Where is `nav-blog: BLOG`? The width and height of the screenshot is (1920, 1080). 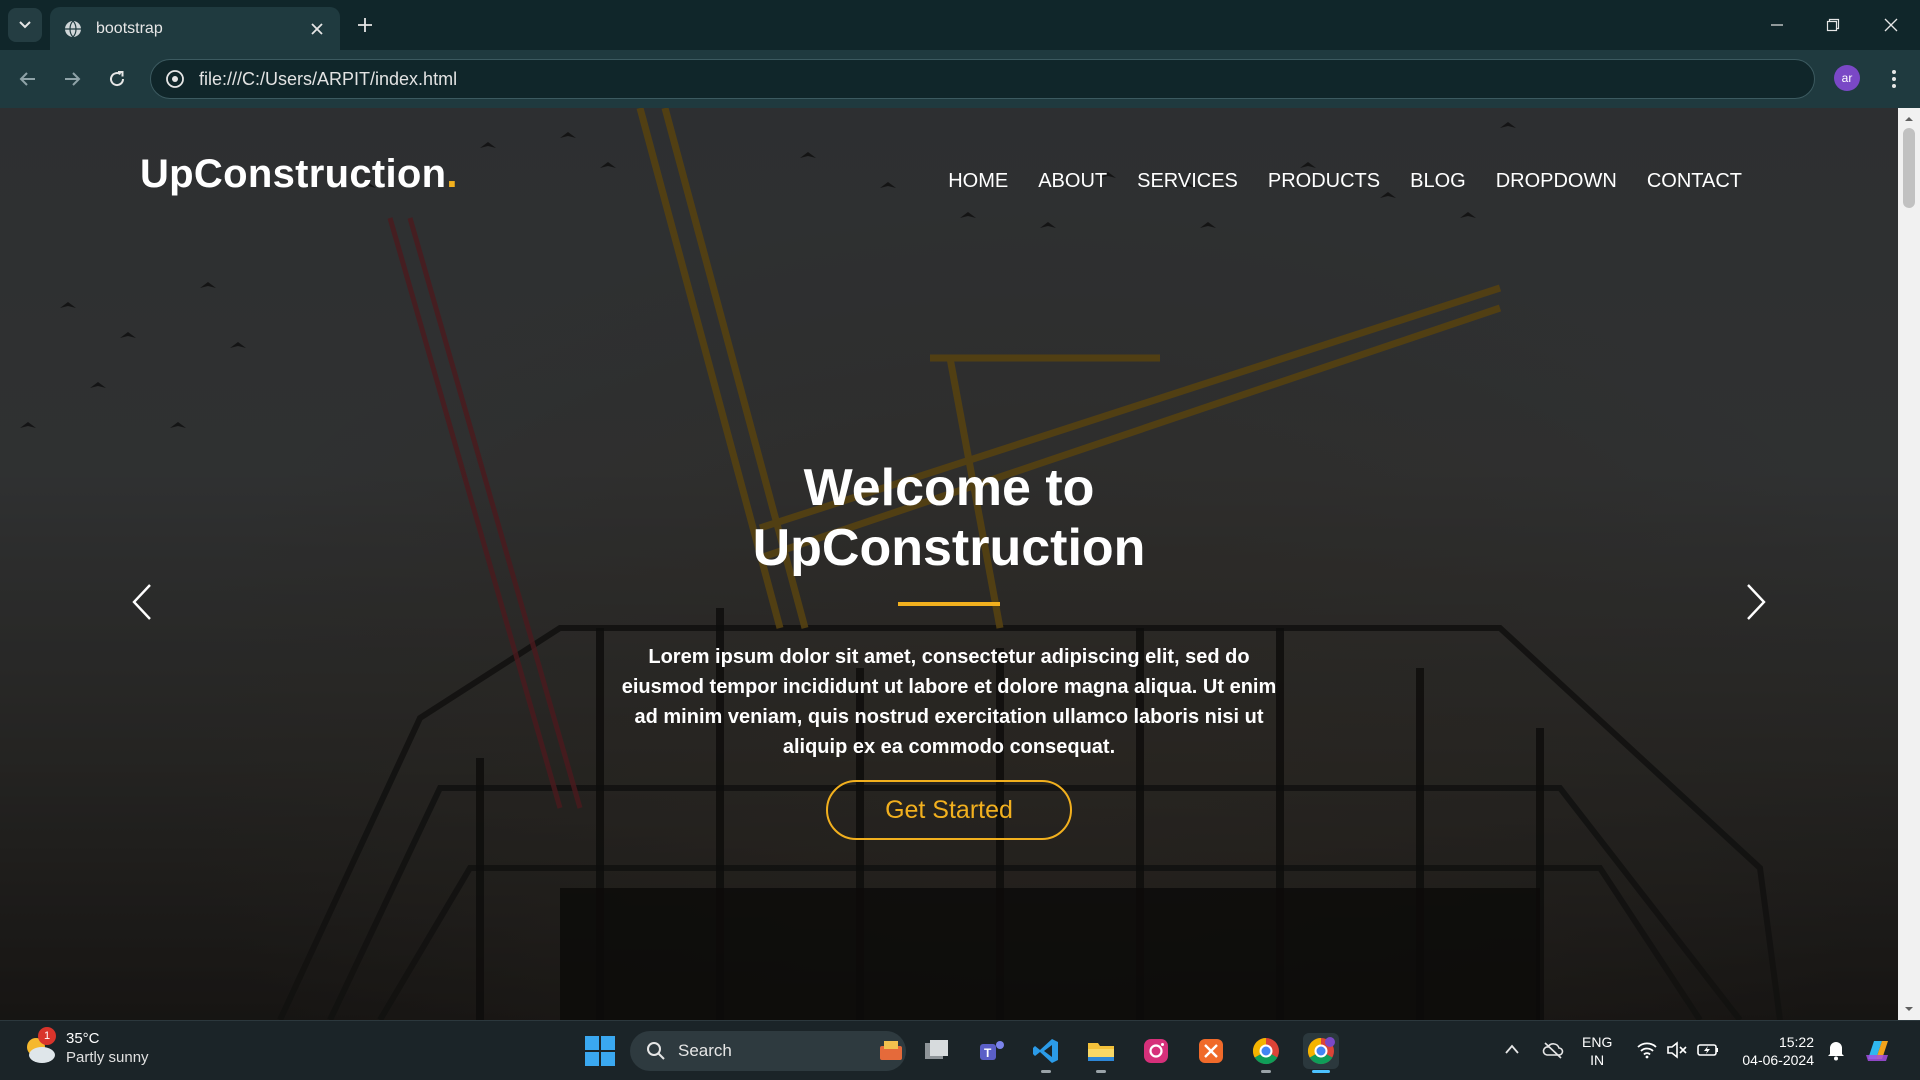 nav-blog: BLOG is located at coordinates (1438, 181).